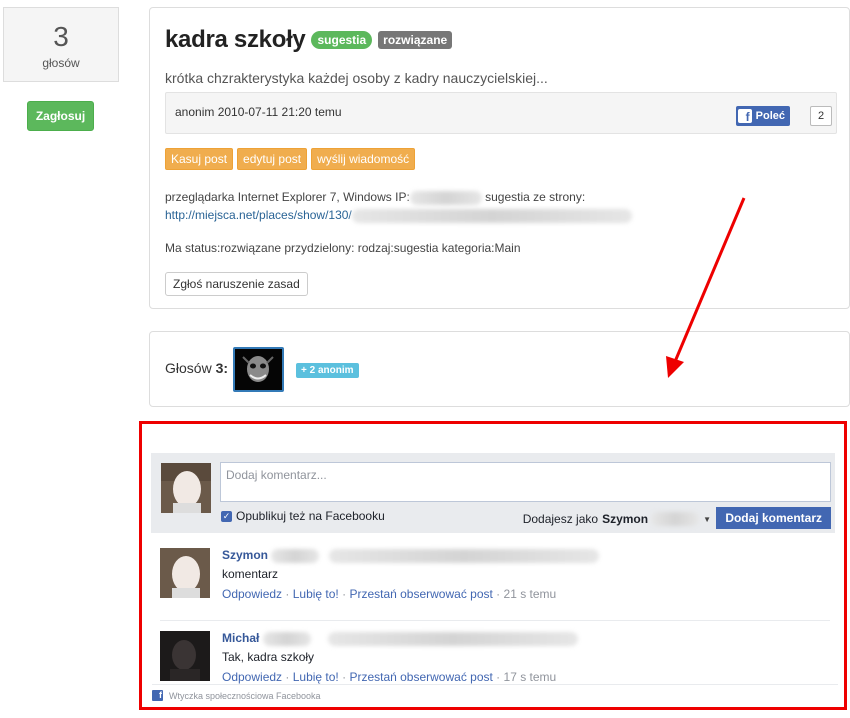 The width and height of the screenshot is (850, 718). Describe the element at coordinates (530, 594) in the screenshot. I see `comment-time: 21 s temu` at that location.